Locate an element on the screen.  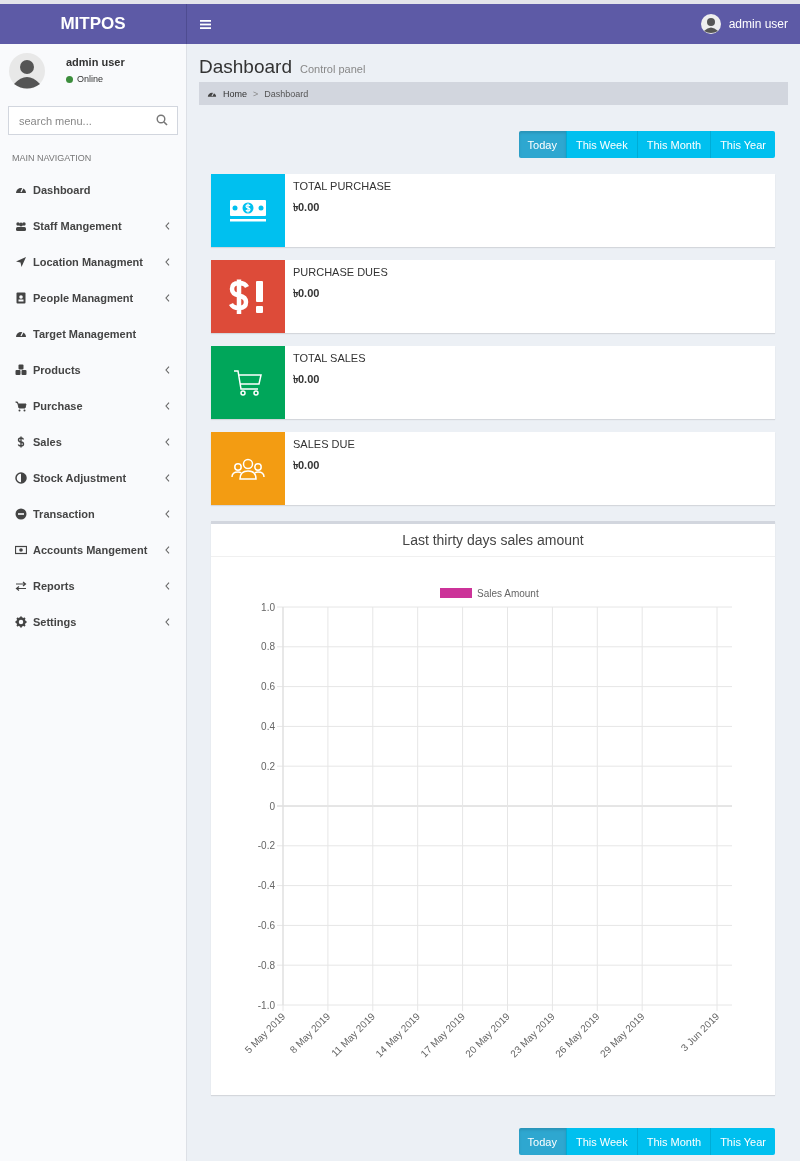
stat-label: TOTAL SALES is located at coordinates (329, 358).